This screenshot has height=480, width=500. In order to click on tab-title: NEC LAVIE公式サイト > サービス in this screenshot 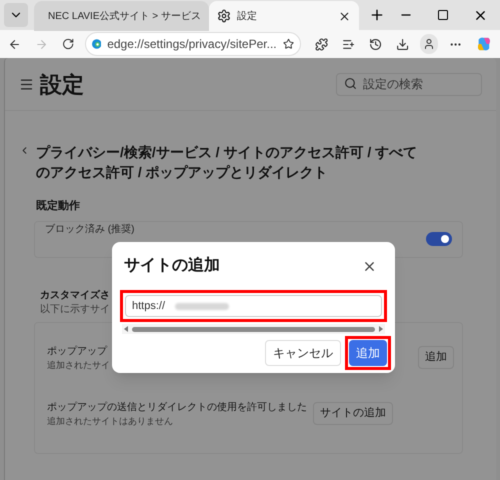, I will do `click(124, 17)`.